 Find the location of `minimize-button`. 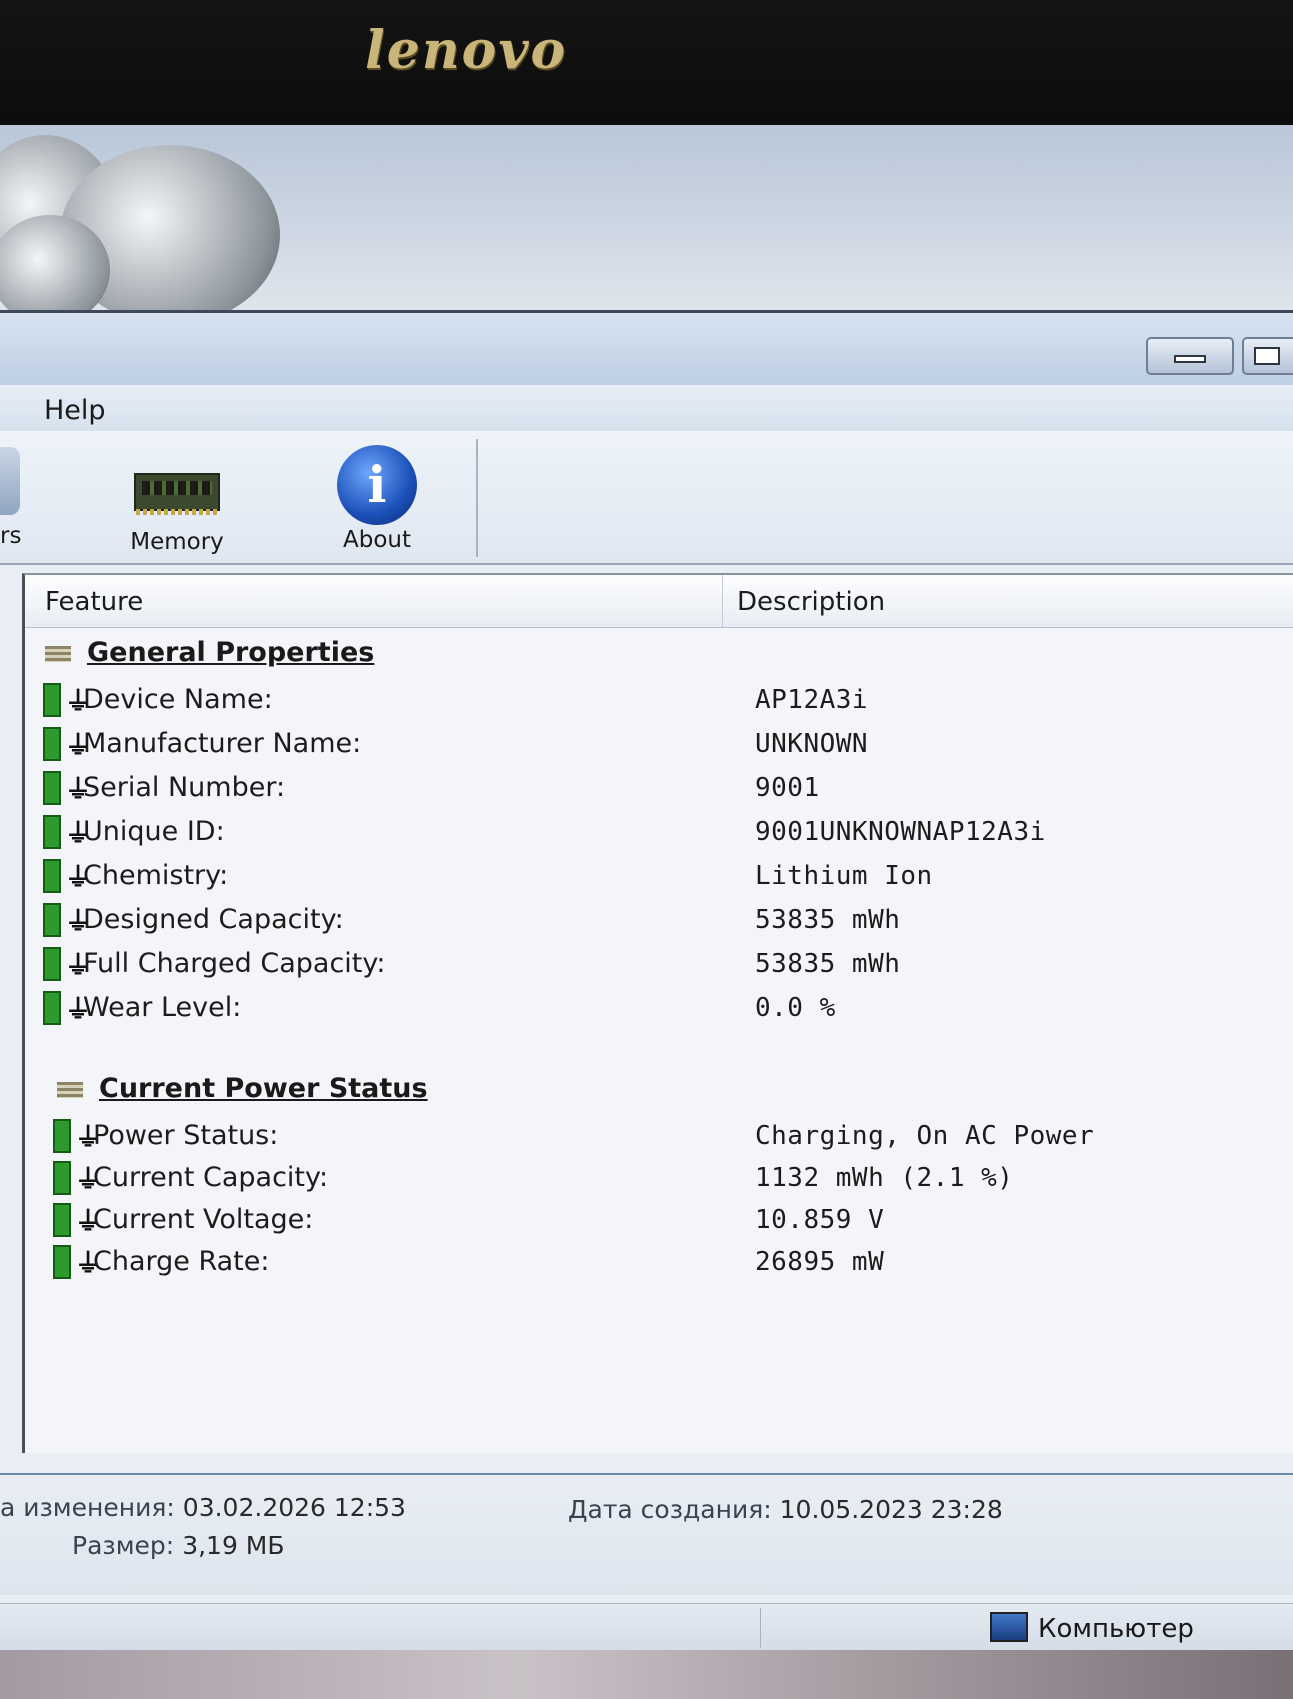

minimize-button is located at coordinates (1190, 356).